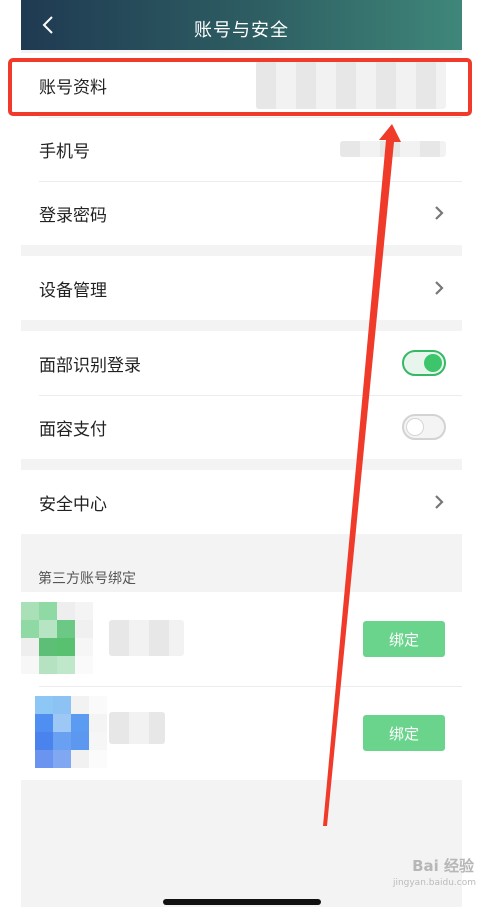 The image size is (504, 907). What do you see at coordinates (362, 475) in the screenshot?
I see `annotation-arrow` at bounding box center [362, 475].